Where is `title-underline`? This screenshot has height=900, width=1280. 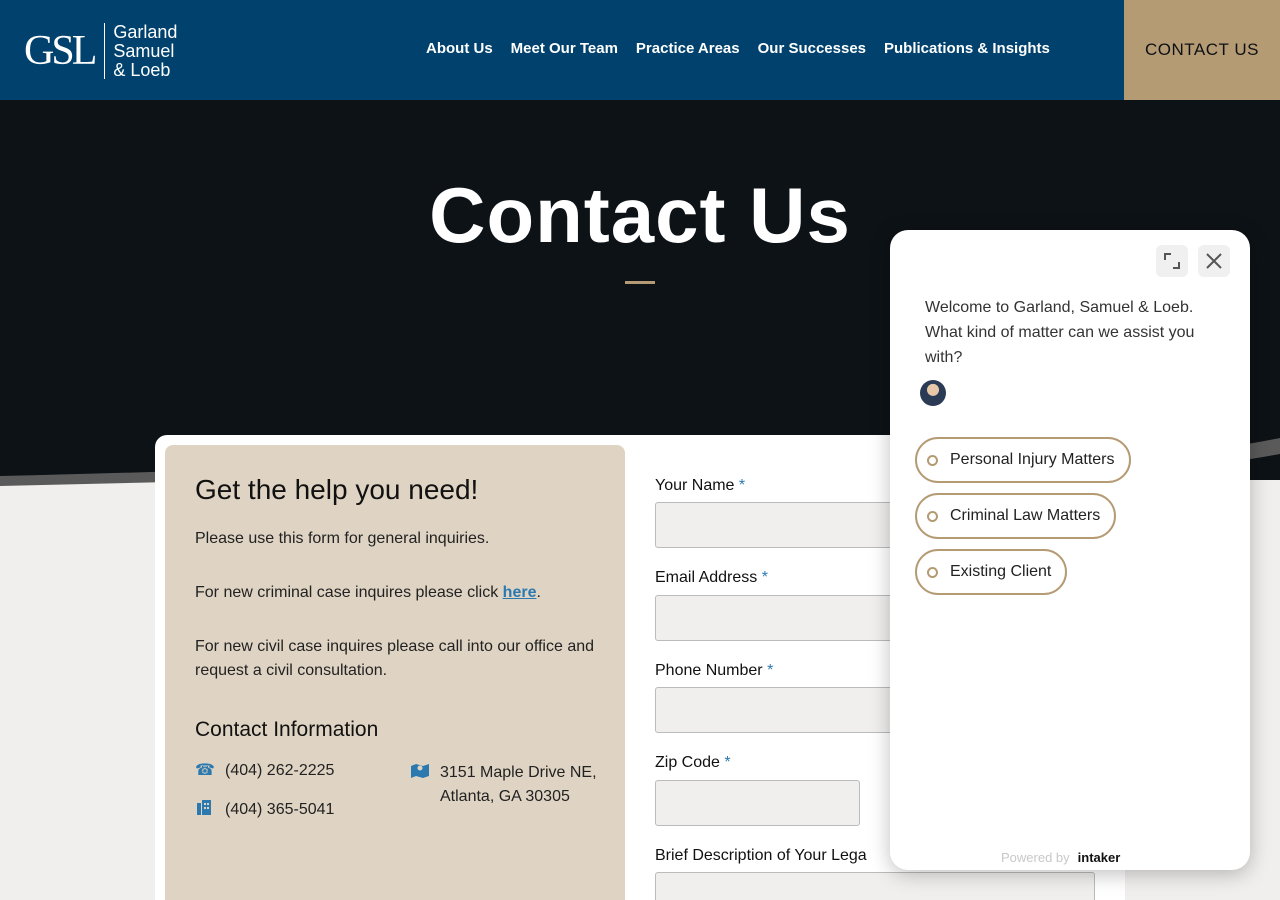 title-underline is located at coordinates (640, 282).